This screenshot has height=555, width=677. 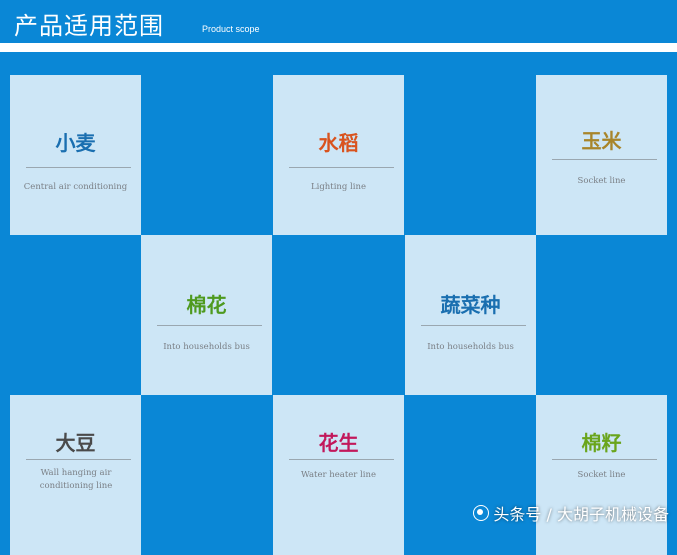 I want to click on header-divider, so click(x=338, y=47).